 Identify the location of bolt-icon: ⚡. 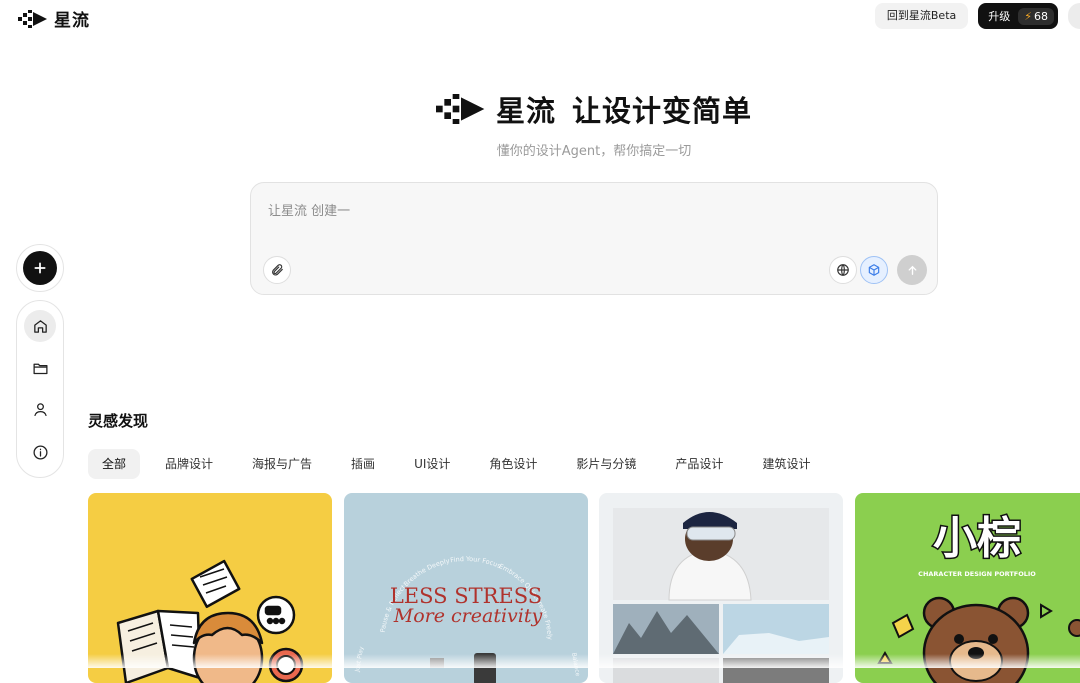
(1028, 16).